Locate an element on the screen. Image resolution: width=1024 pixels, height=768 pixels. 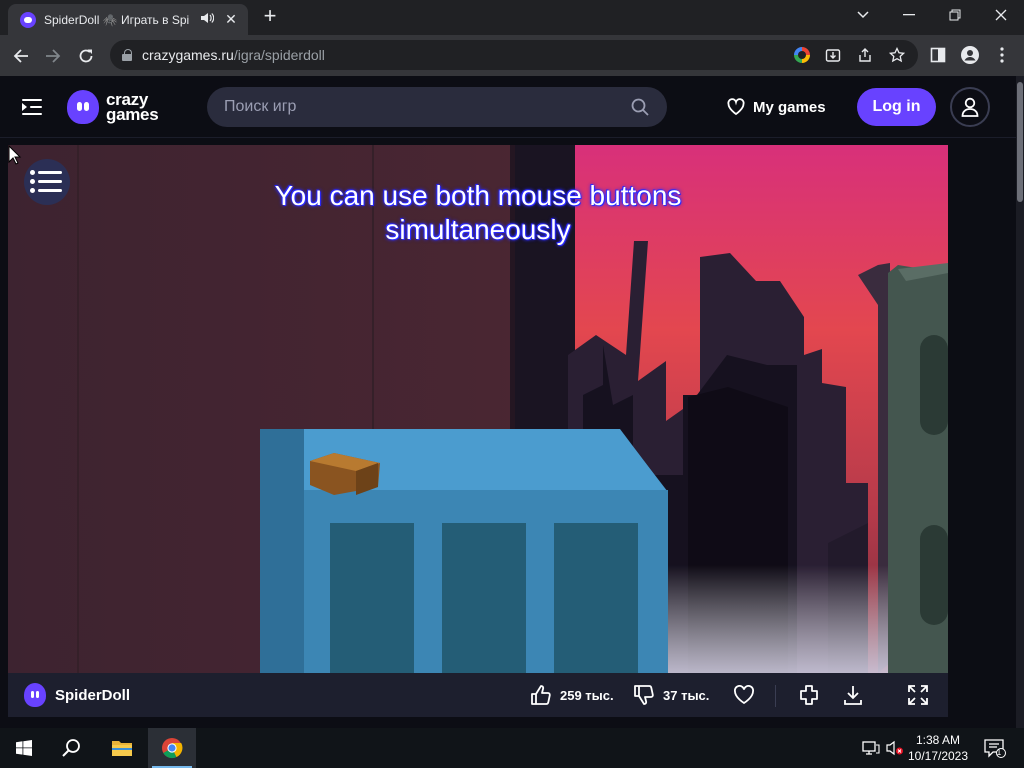
lock-icon is located at coordinates (127, 55).